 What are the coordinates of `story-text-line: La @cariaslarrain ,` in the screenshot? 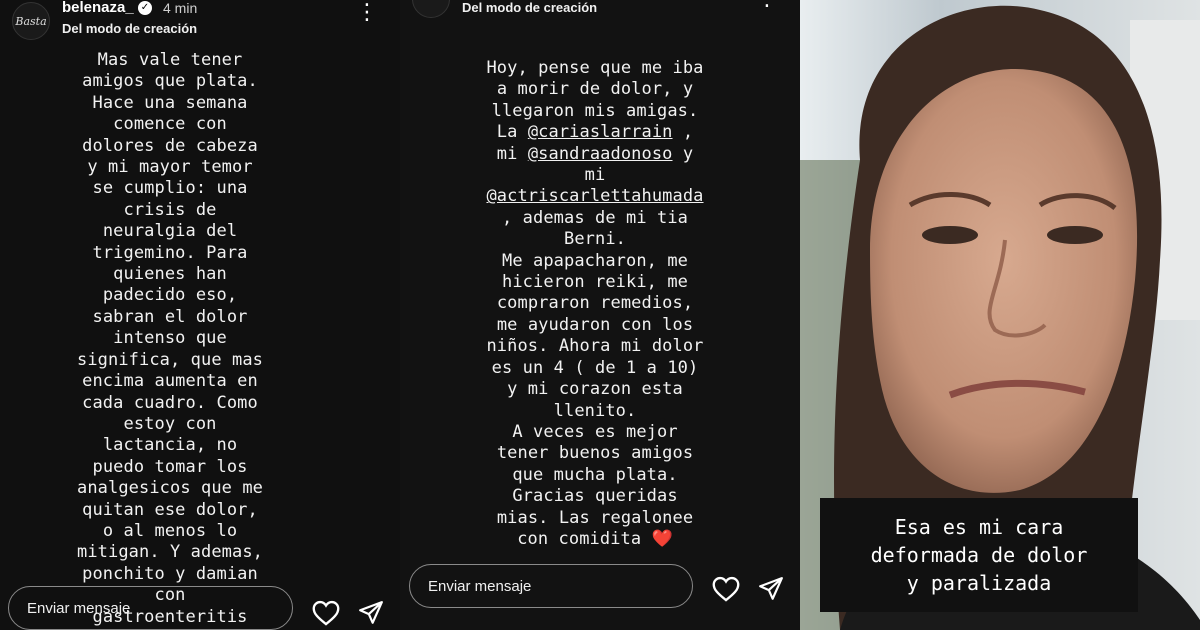 It's located at (595, 132).